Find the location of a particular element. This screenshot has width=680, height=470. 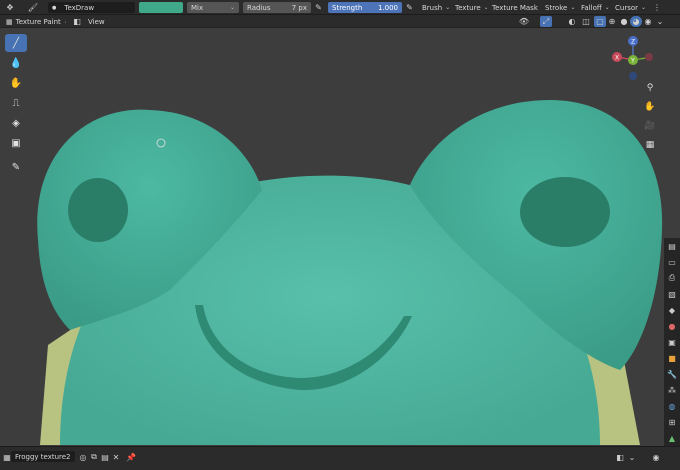

perspective-button: ▦ is located at coordinates (650, 145).